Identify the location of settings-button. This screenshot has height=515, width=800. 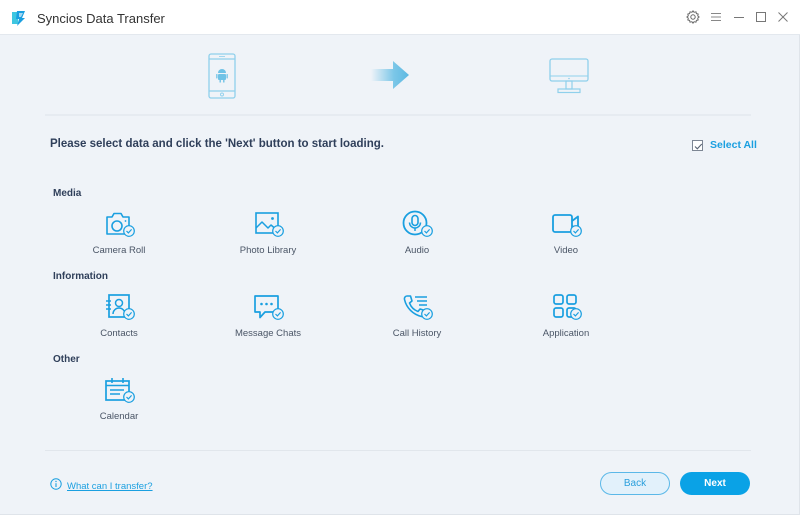
(693, 17).